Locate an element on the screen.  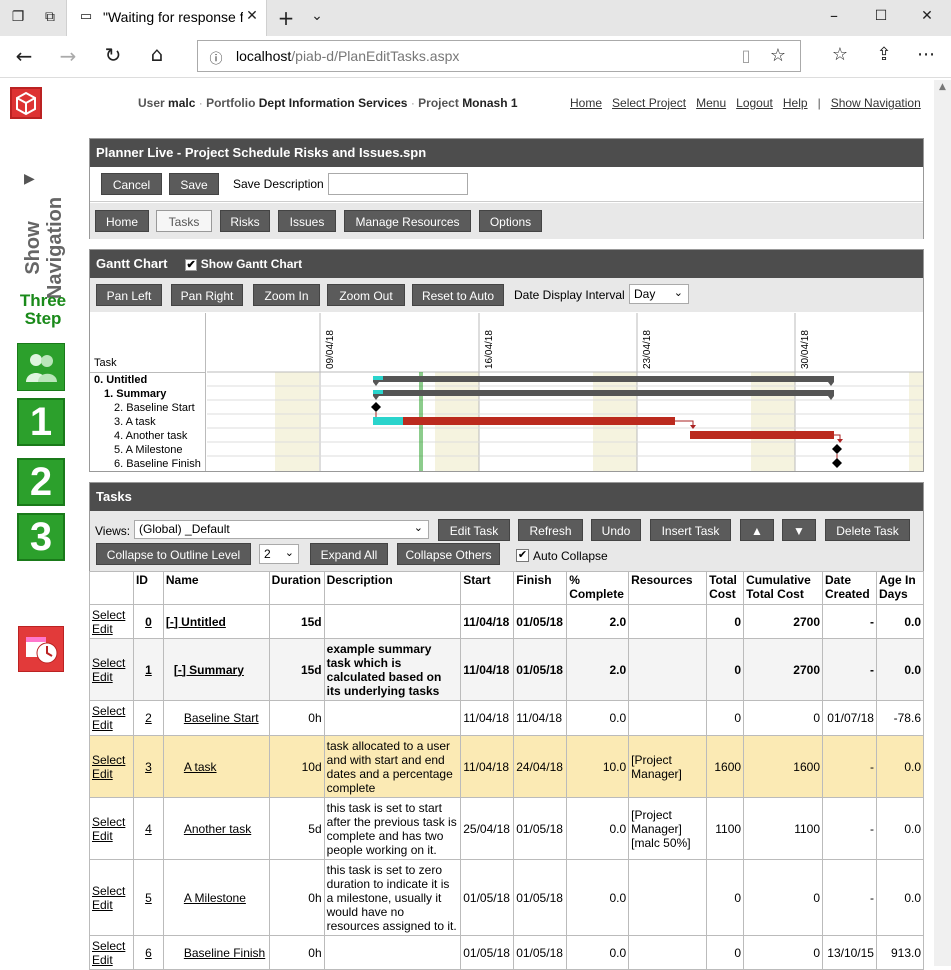
views-select: (Global) _Default ⌄ is located at coordinates (281, 529).